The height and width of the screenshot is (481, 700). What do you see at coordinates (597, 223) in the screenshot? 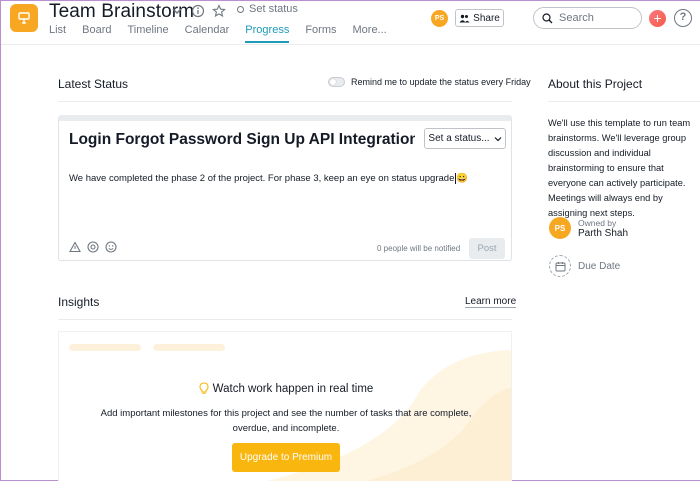
I see `owned-by-label: Owned by` at bounding box center [597, 223].